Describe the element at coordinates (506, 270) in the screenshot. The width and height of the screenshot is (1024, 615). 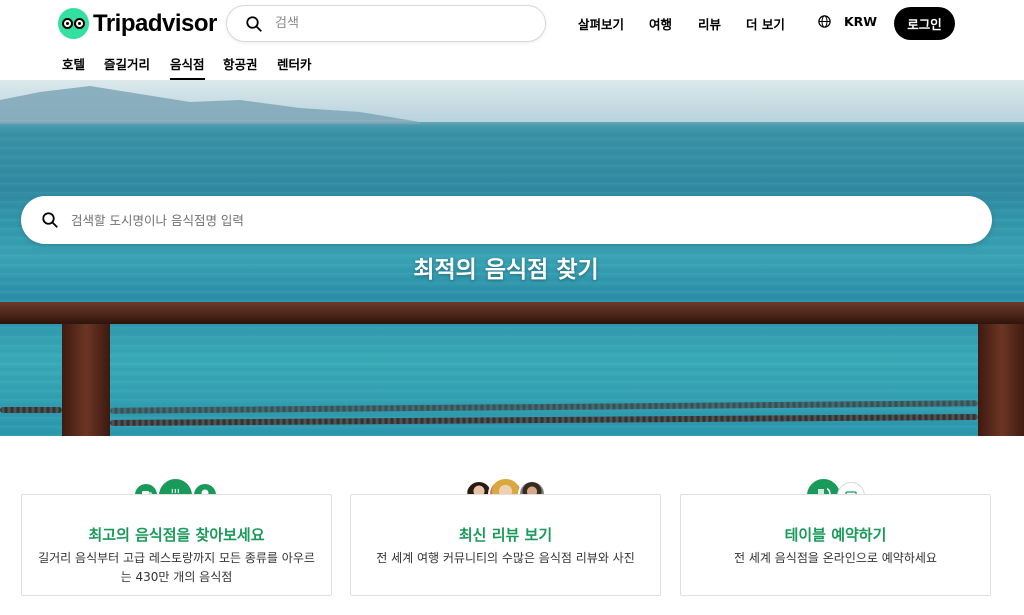
I see `hero-title: 최적의 음식점 찾기` at that location.